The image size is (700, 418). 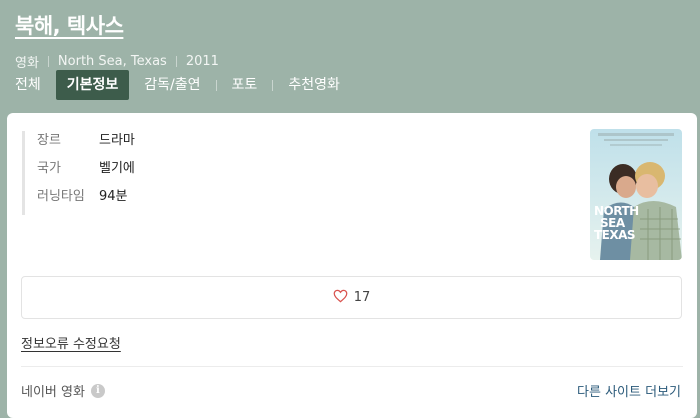 What do you see at coordinates (117, 140) in the screenshot?
I see `info-value: 드라마` at bounding box center [117, 140].